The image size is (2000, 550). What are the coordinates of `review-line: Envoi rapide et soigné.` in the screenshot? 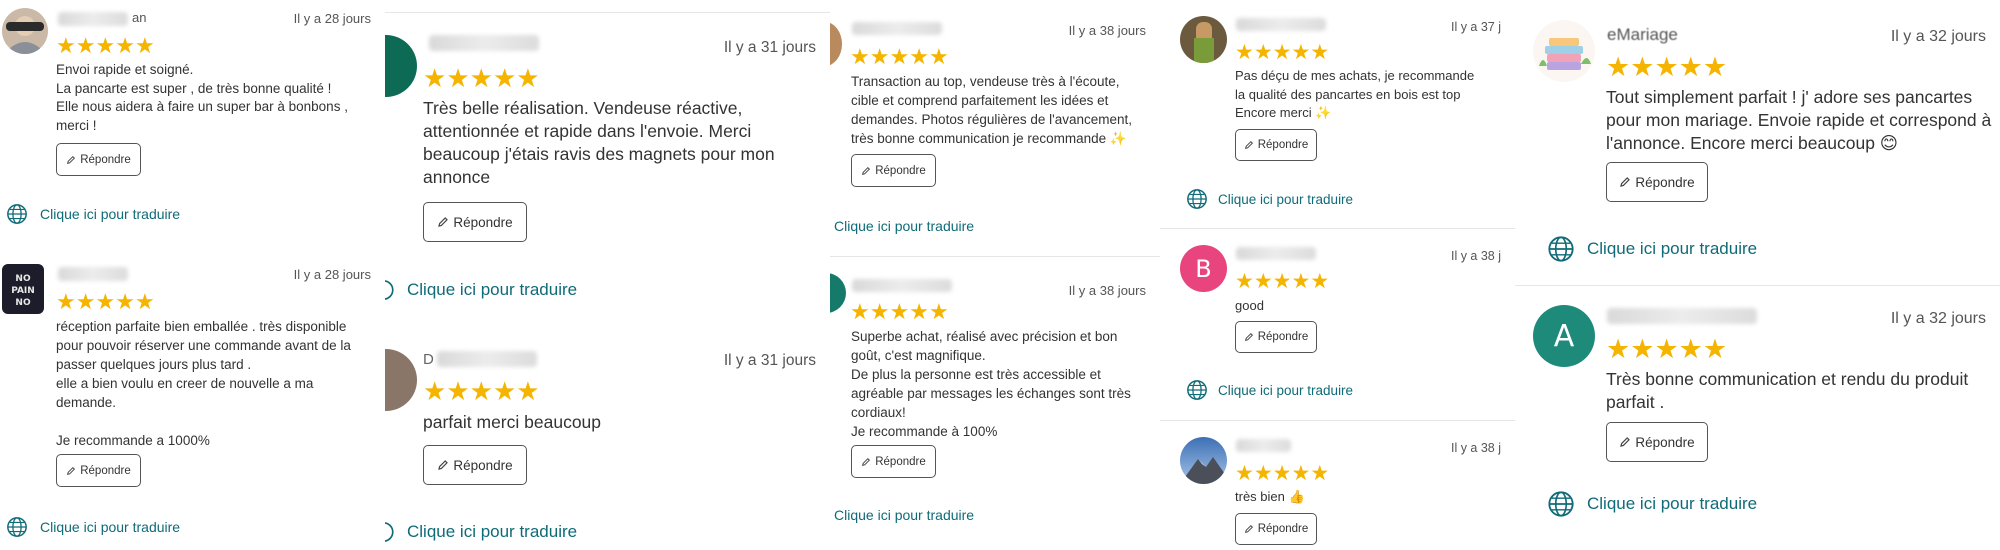 It's located at (125, 69).